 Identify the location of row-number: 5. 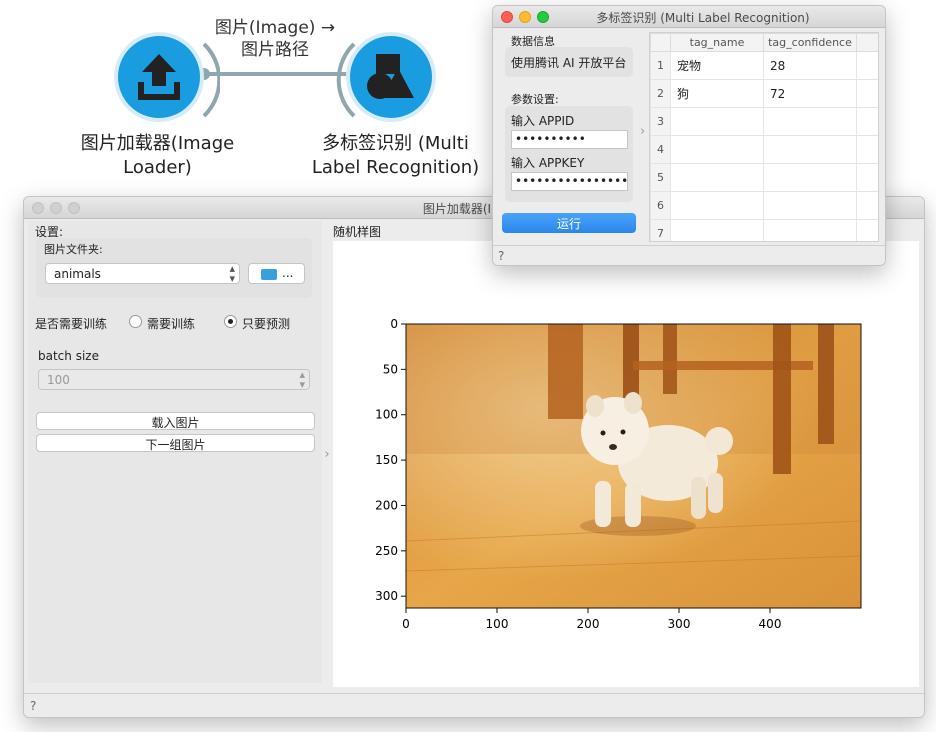
(660, 177).